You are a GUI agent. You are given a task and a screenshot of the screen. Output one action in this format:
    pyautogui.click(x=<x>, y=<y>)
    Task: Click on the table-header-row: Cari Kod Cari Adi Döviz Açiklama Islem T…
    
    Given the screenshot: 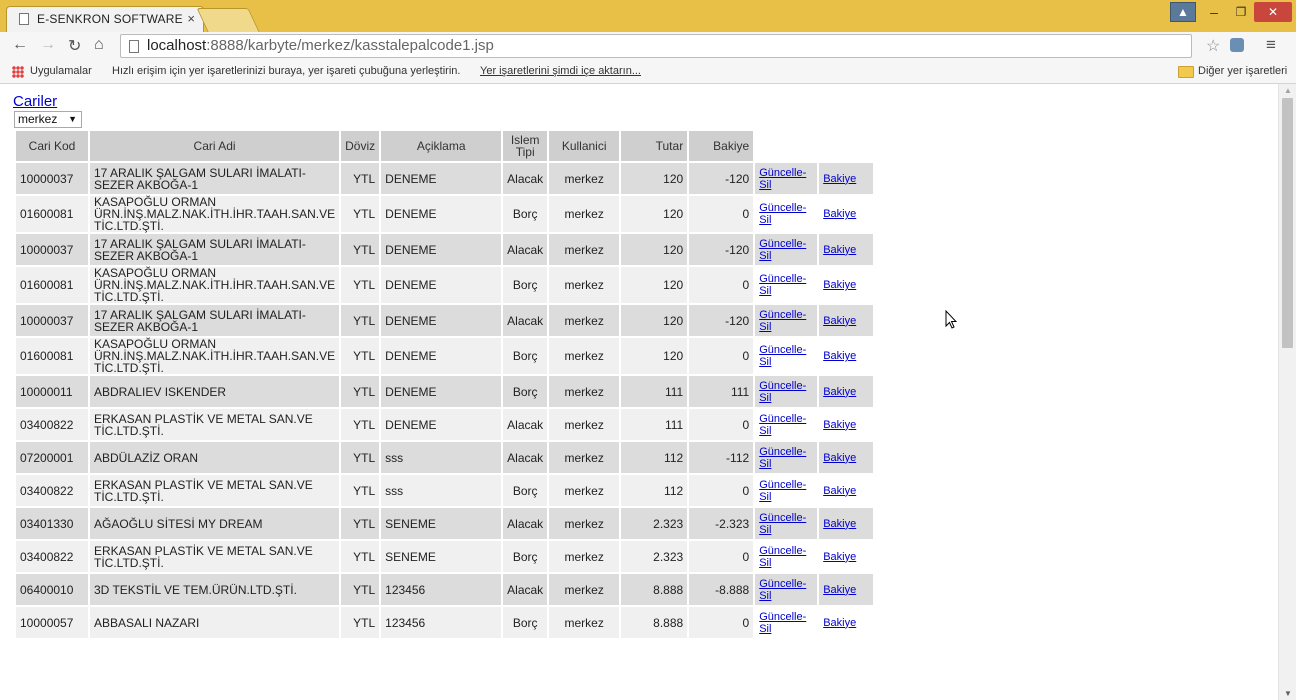 What is the action you would take?
    pyautogui.click(x=444, y=146)
    